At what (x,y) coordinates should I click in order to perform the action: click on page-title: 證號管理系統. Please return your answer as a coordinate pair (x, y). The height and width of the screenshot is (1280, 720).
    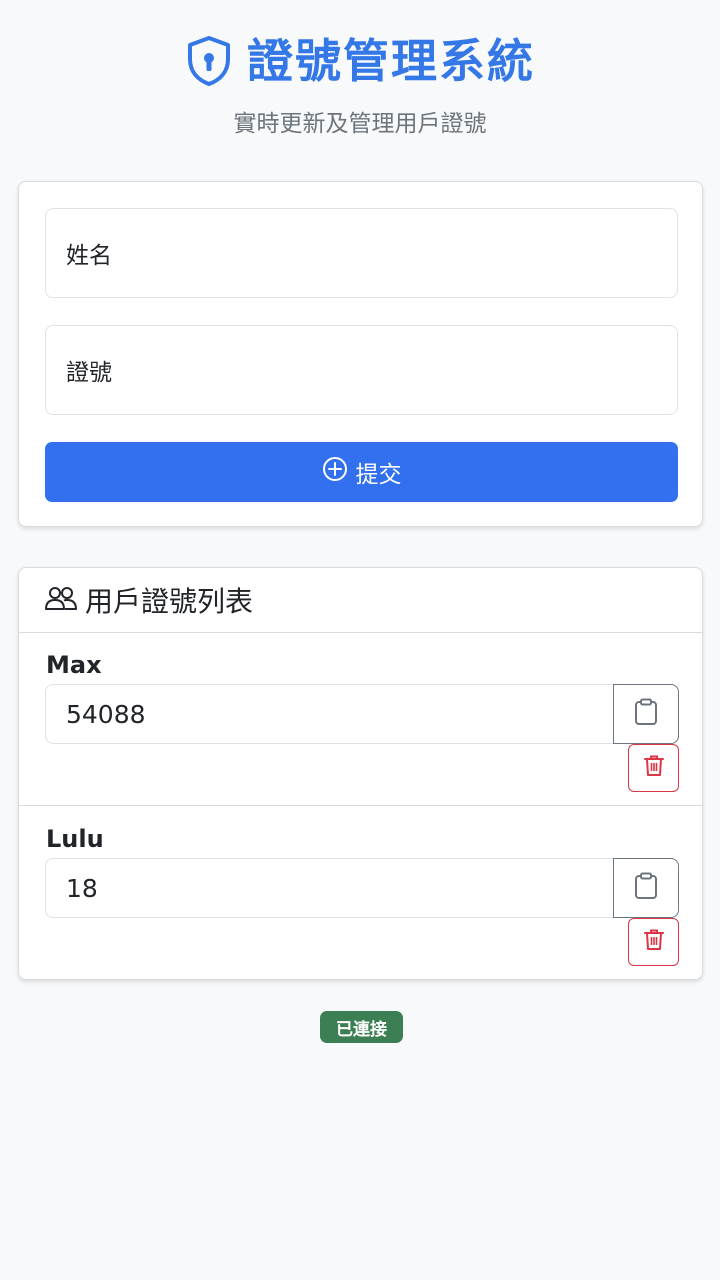
    Looking at the image, I should click on (391, 61).